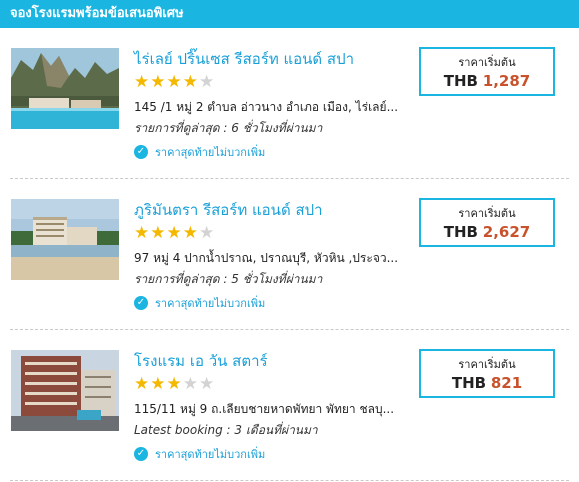 This screenshot has height=482, width=579. What do you see at coordinates (226, 430) in the screenshot?
I see `latest-booking: Latest booking : 3 เดือนที่ผ่านมา` at bounding box center [226, 430].